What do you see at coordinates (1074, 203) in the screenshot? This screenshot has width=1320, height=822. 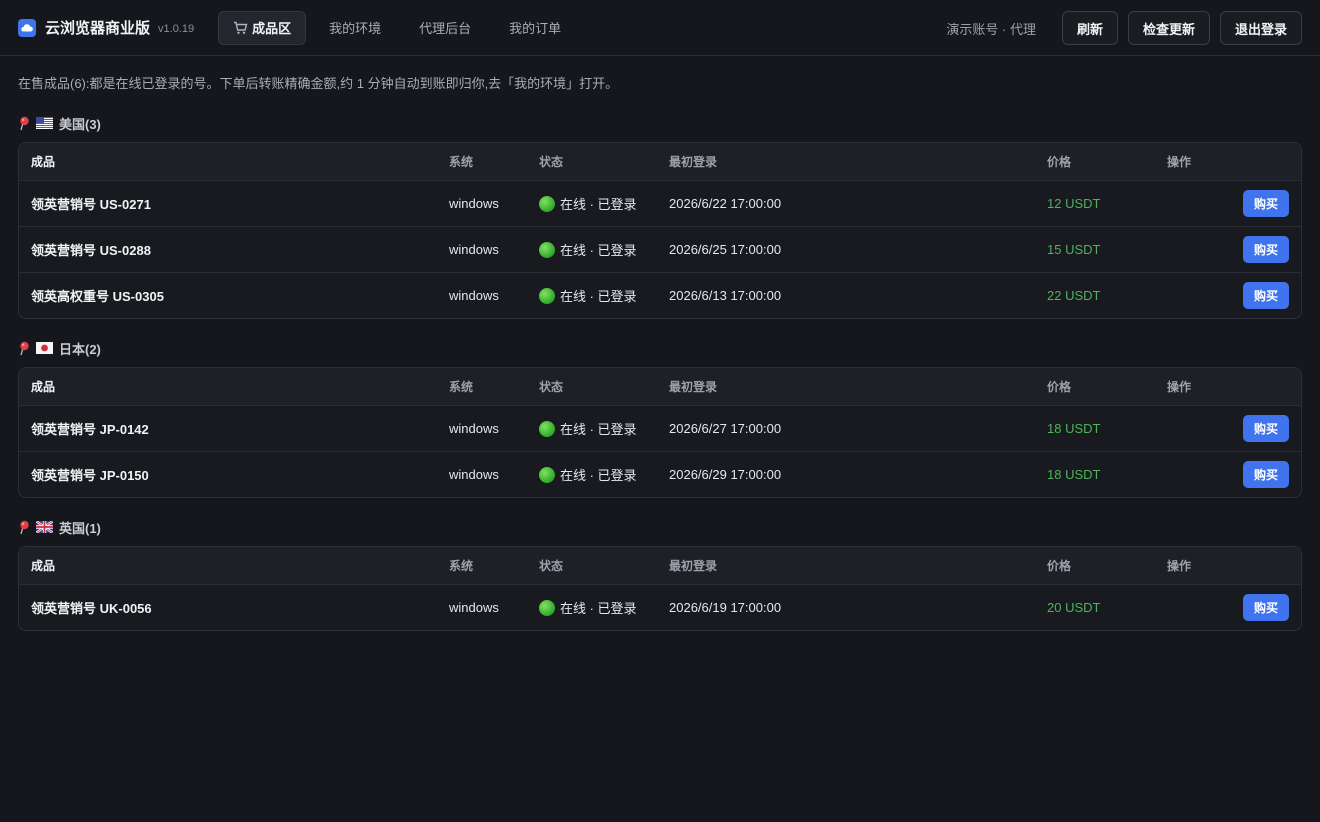 I see `price-value: 12 USDT` at bounding box center [1074, 203].